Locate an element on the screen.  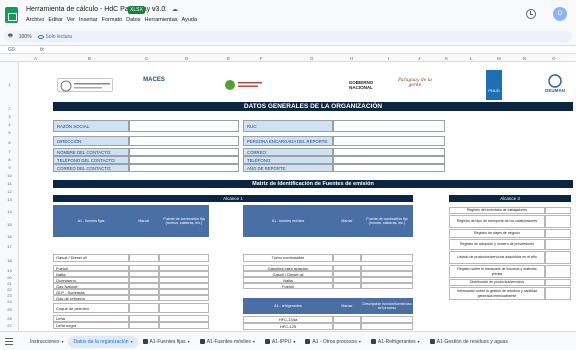
avatar: D is located at coordinates (560, 14).